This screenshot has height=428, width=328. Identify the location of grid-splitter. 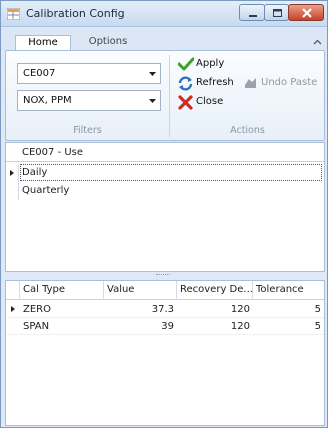
(165, 275).